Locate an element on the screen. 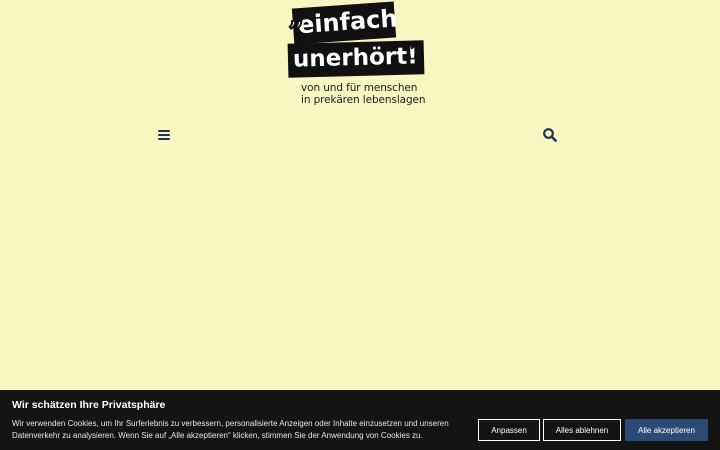 Image resolution: width=720 pixels, height=450 pixels. search-icon-graphic is located at coordinates (550, 135).